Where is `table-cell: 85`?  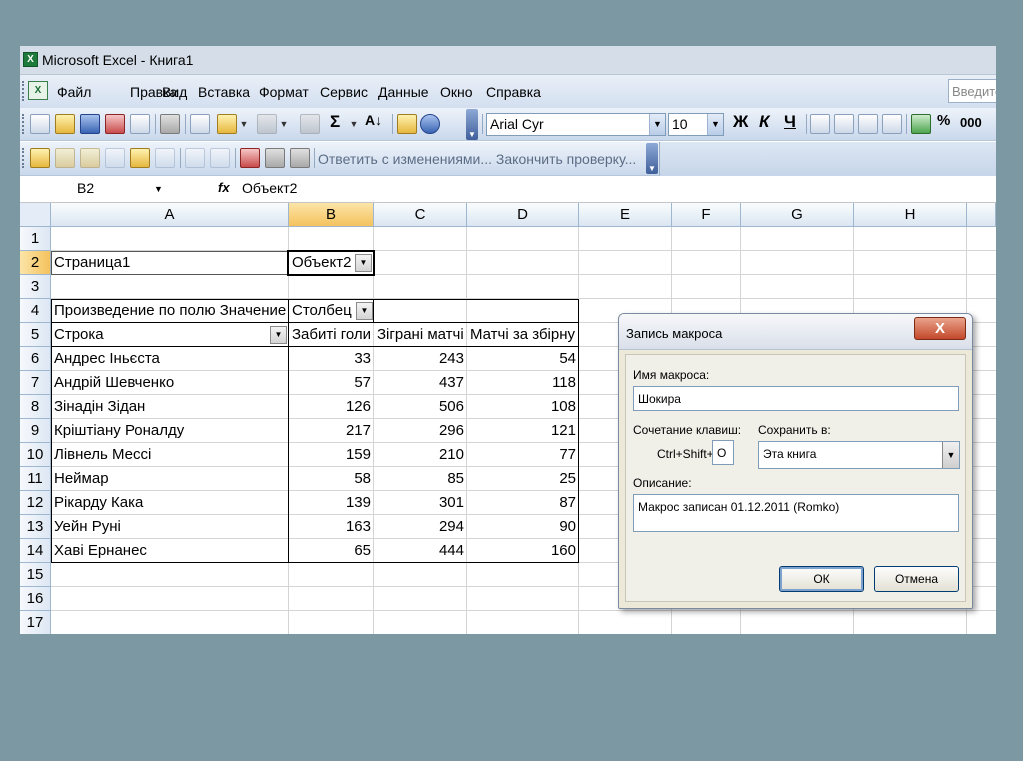
table-cell: 85 is located at coordinates (420, 479).